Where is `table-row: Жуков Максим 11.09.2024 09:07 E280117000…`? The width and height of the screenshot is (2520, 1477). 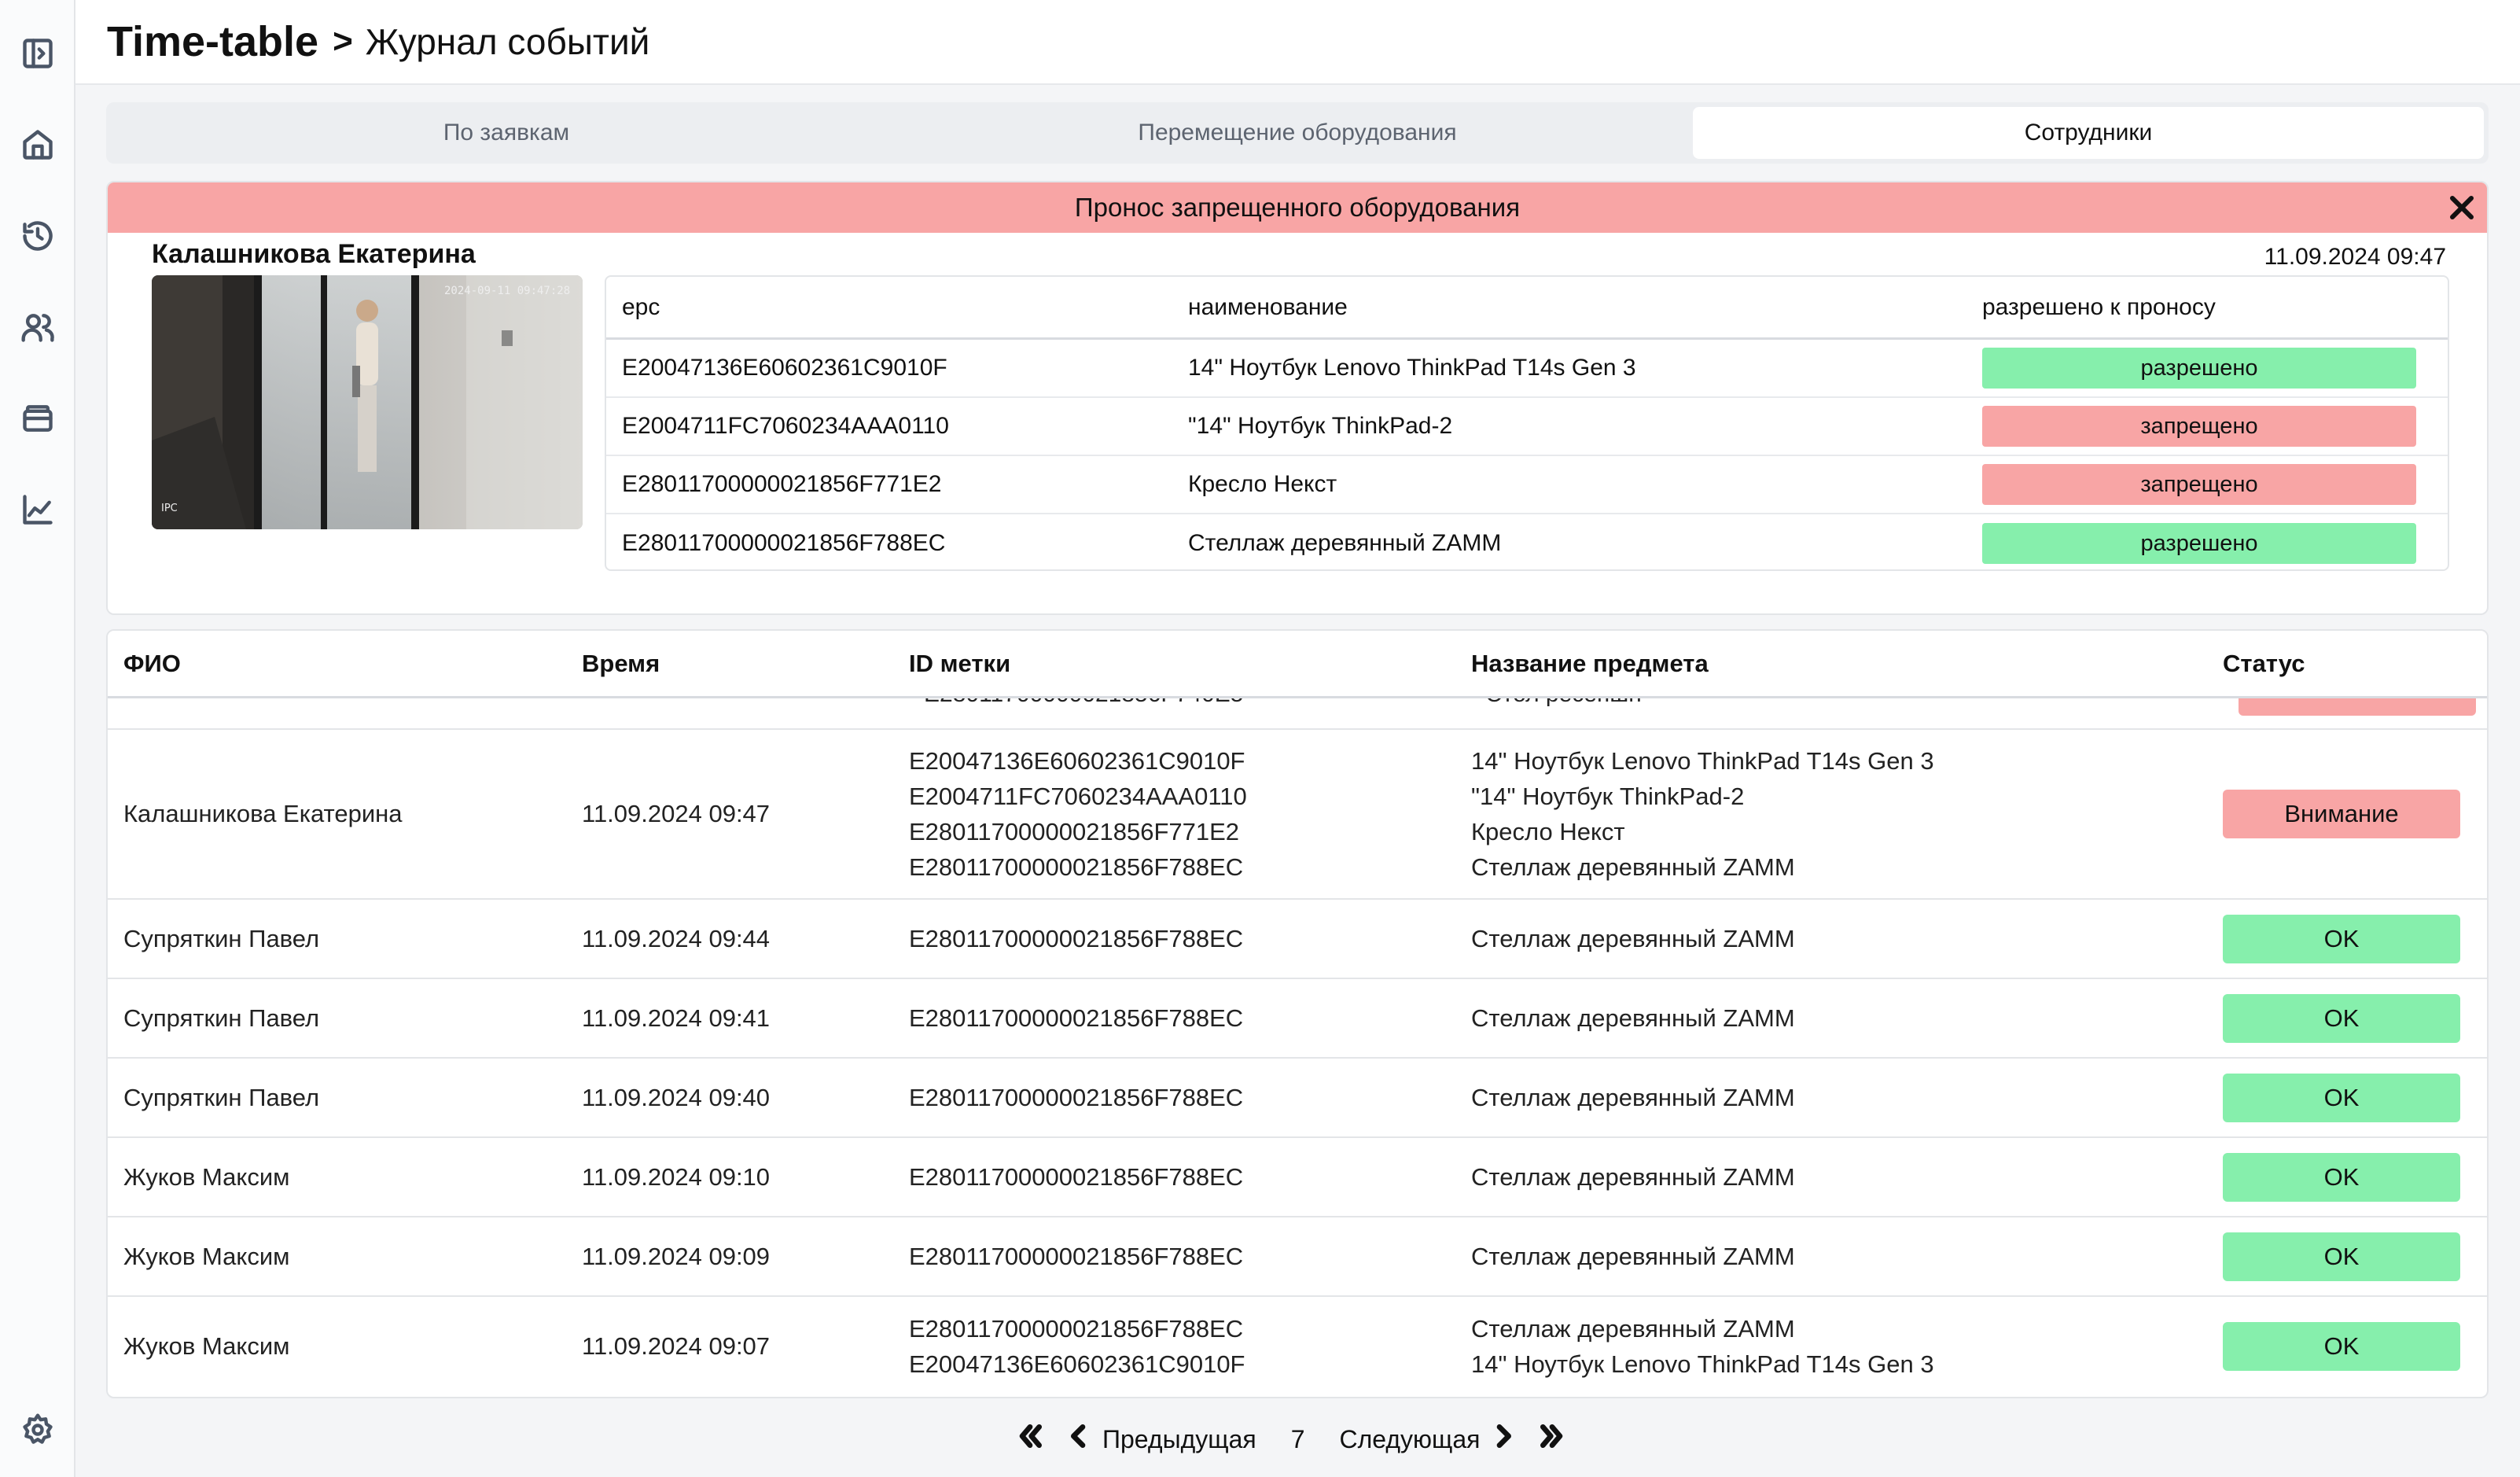 table-row: Жуков Максим 11.09.2024 09:07 E280117000… is located at coordinates (1297, 1346).